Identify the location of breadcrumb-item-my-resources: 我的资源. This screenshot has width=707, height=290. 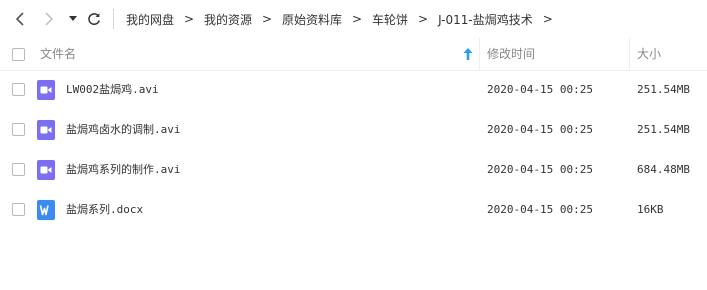
(228, 19).